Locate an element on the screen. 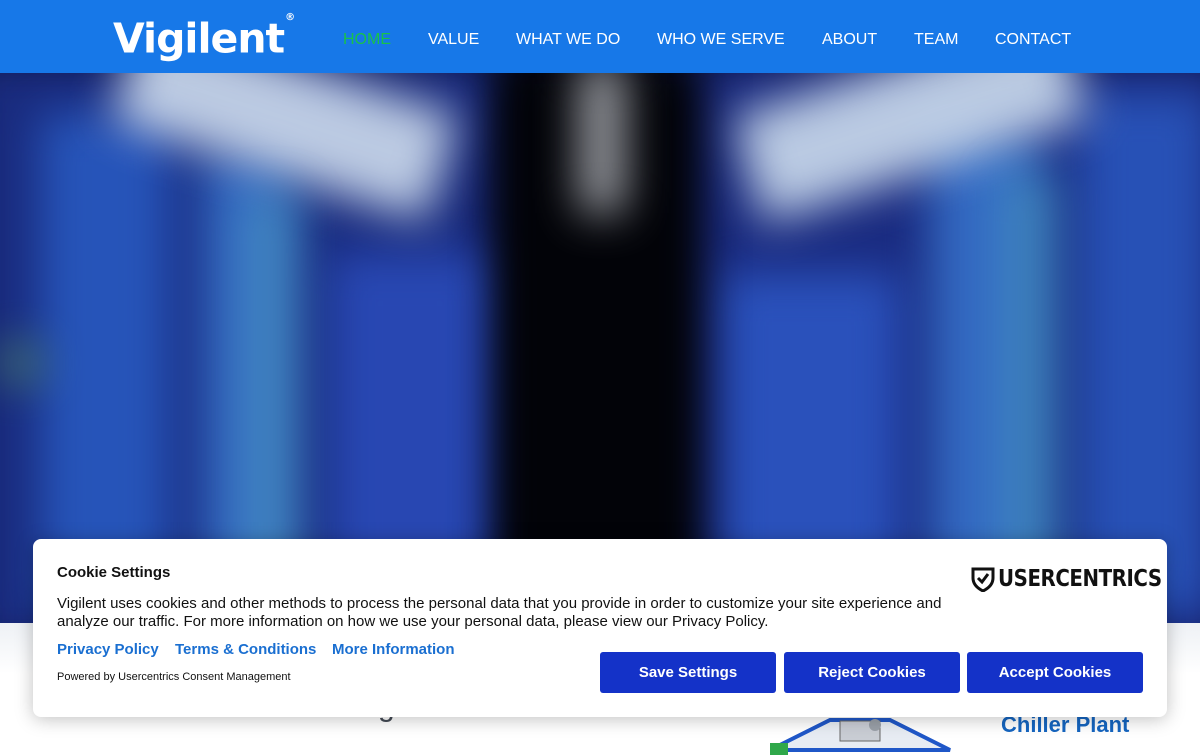  nav-who-we-serve: WHO WE SERVE is located at coordinates (721, 40).